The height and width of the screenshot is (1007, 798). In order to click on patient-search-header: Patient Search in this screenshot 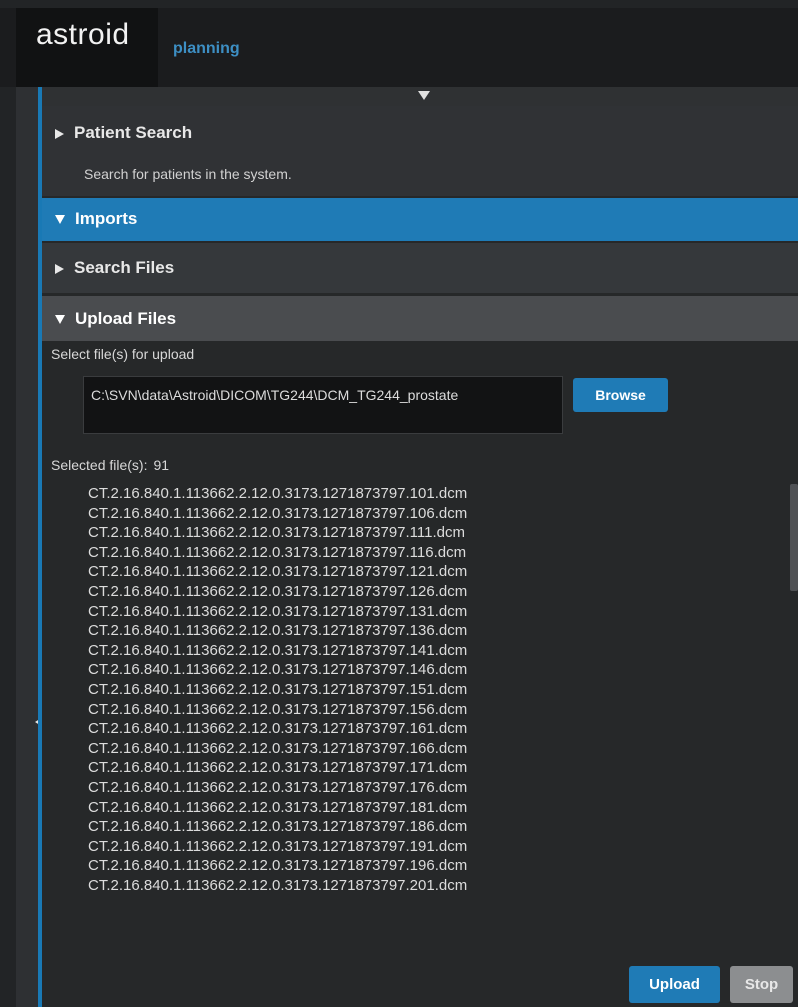, I will do `click(123, 133)`.